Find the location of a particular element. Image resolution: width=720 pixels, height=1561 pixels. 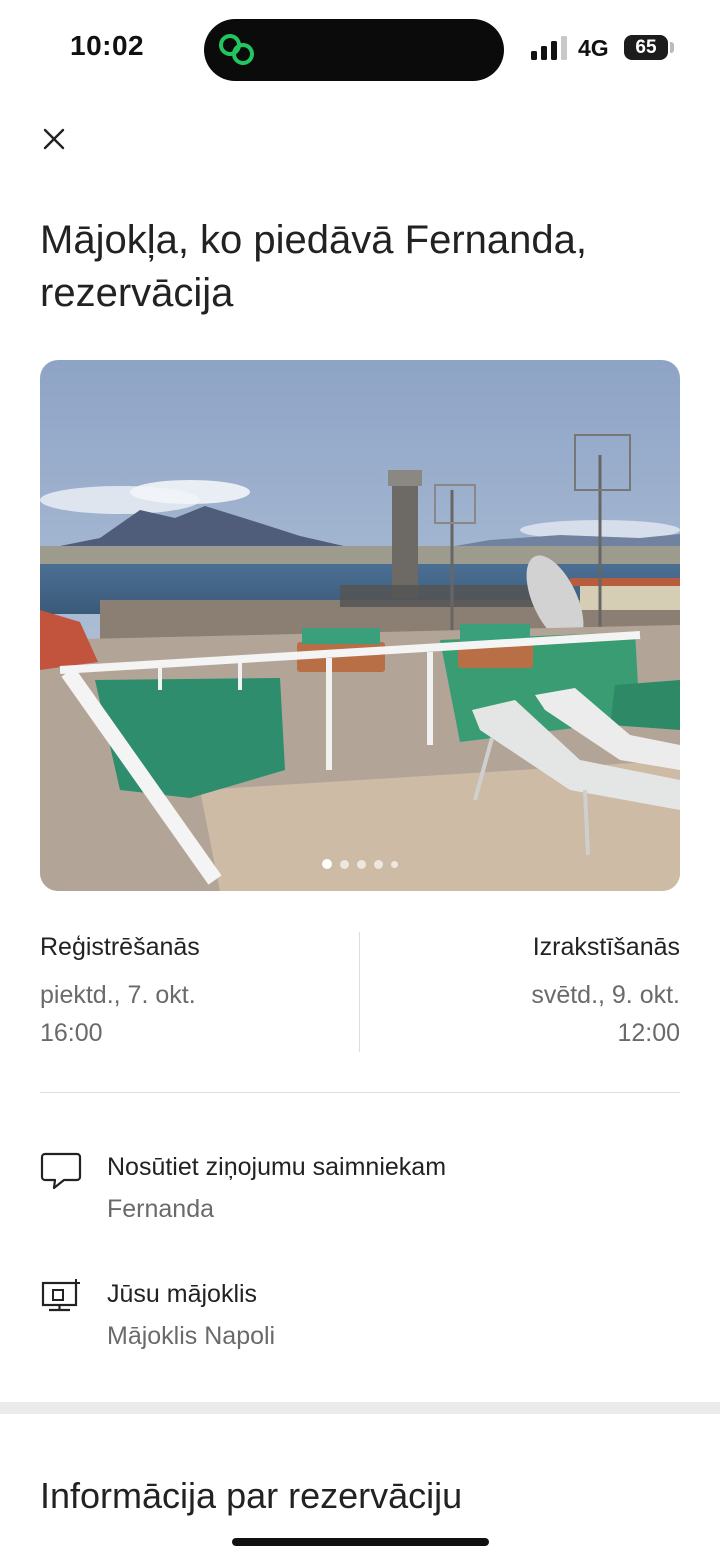

close-icon is located at coordinates (54, 139).